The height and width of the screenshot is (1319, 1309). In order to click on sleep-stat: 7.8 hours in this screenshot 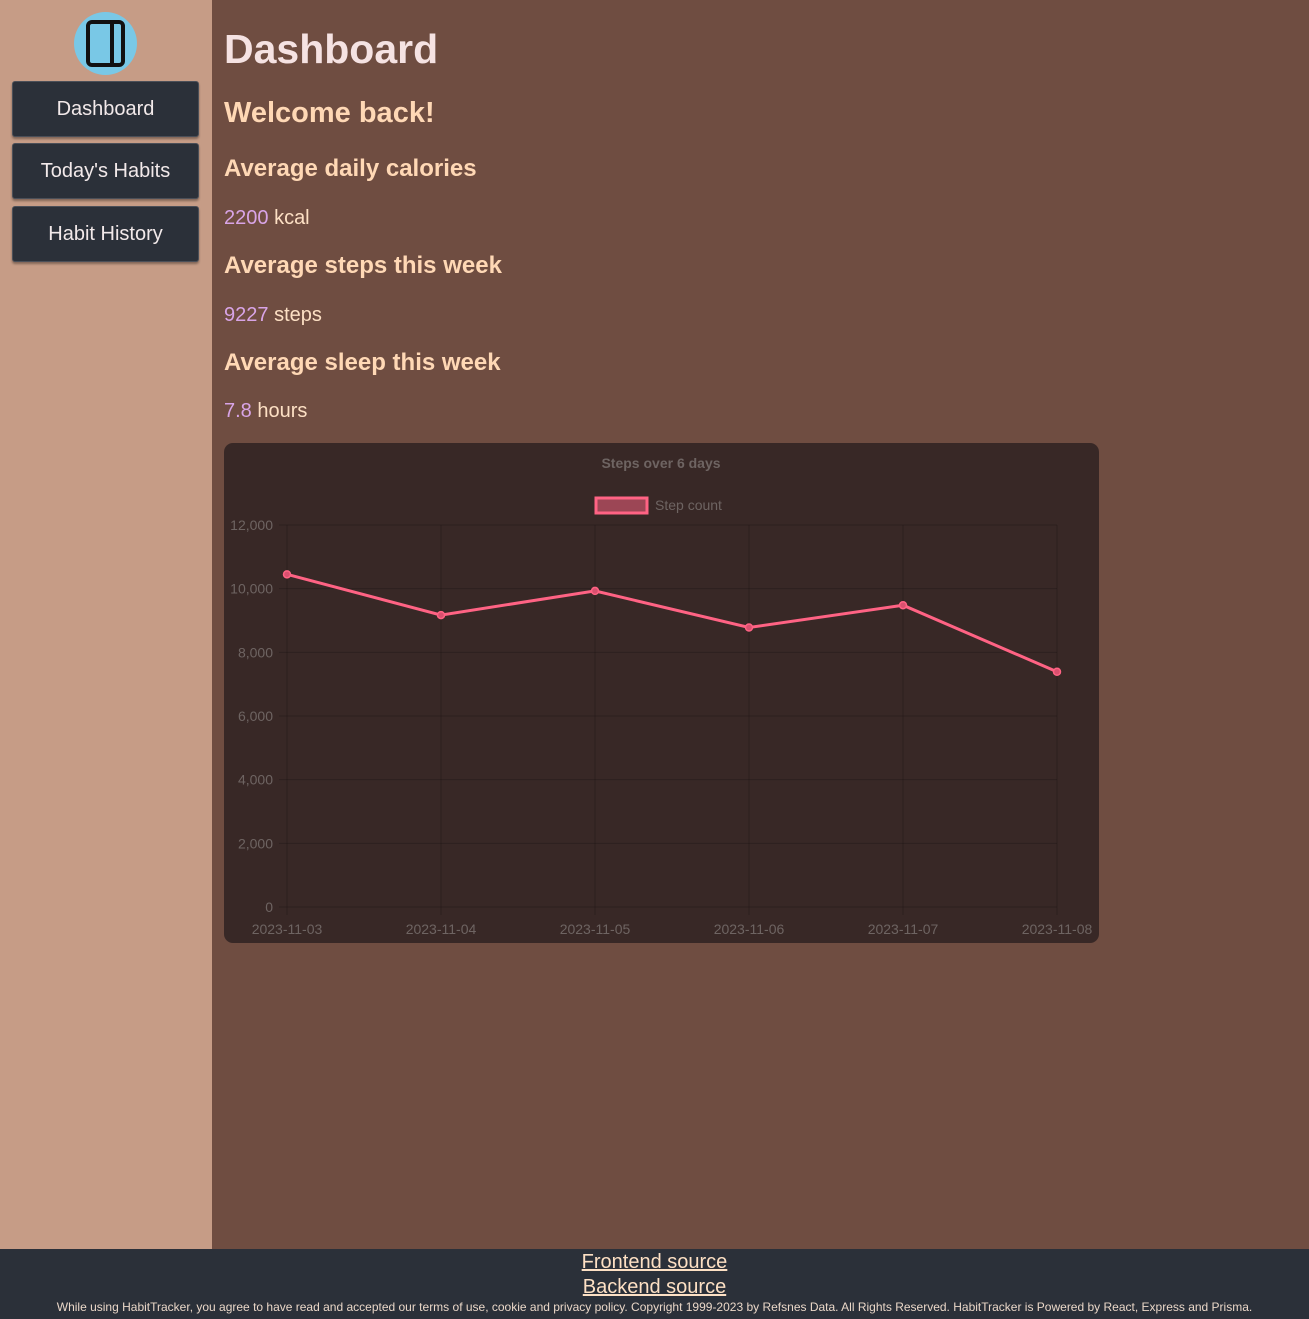, I will do `click(265, 411)`.